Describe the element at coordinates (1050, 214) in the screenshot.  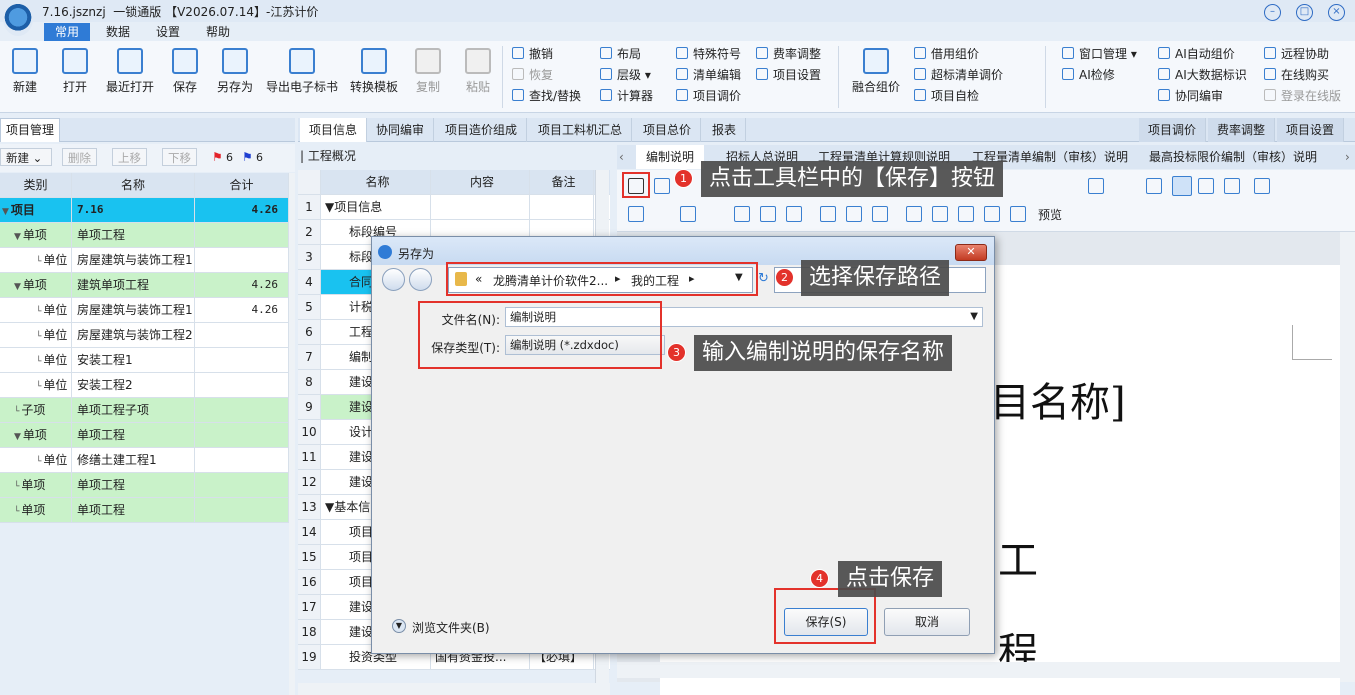
I see `preview-button: 预览` at that location.